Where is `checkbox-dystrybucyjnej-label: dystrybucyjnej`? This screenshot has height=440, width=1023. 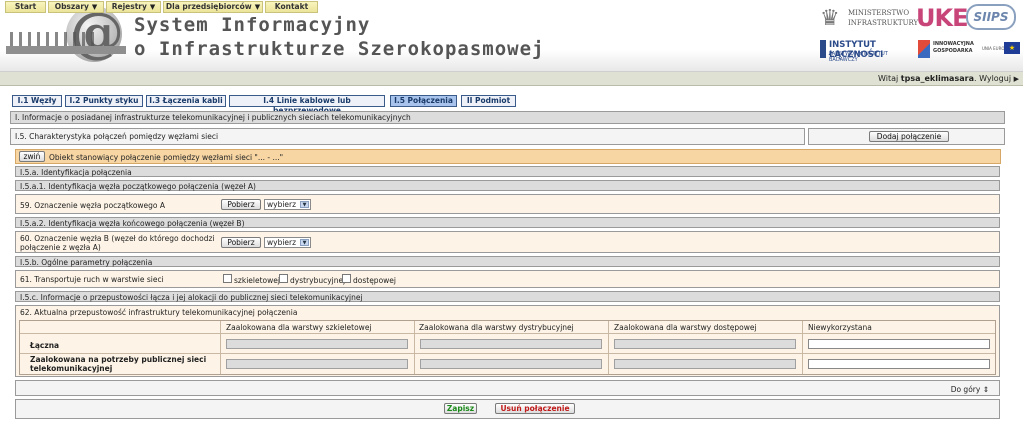
checkbox-dystrybucyjnej-label: dystrybucyjnej is located at coordinates (318, 280).